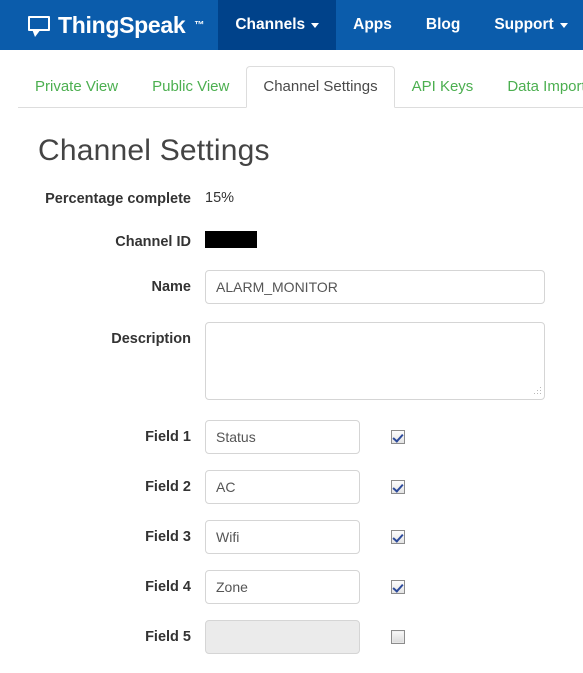  I want to click on nav-item-support-label: Support, so click(524, 24).